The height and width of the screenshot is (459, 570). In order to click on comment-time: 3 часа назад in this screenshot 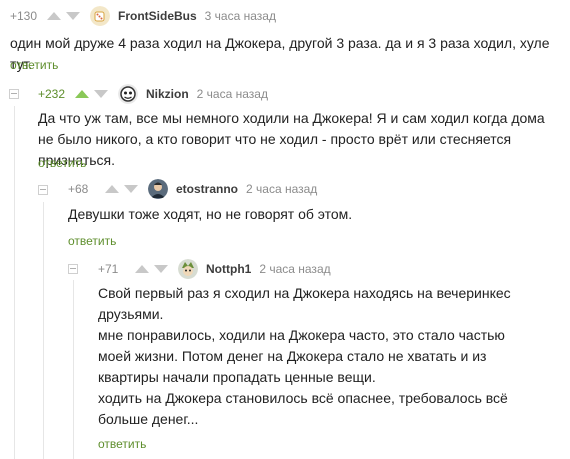, I will do `click(240, 16)`.